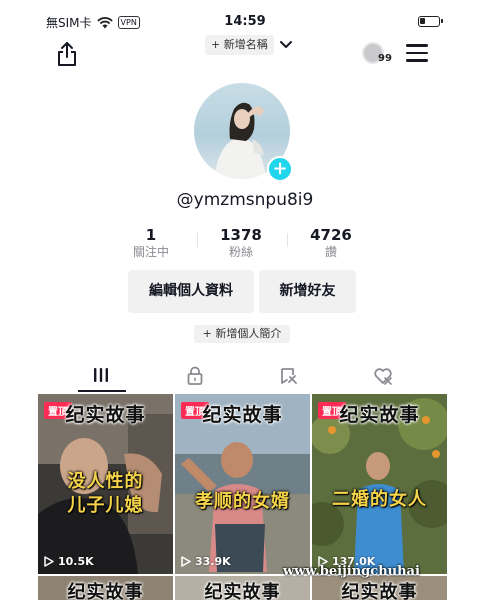 Image resolution: width=490 pixels, height=600 pixels. I want to click on tab-private, so click(195, 376).